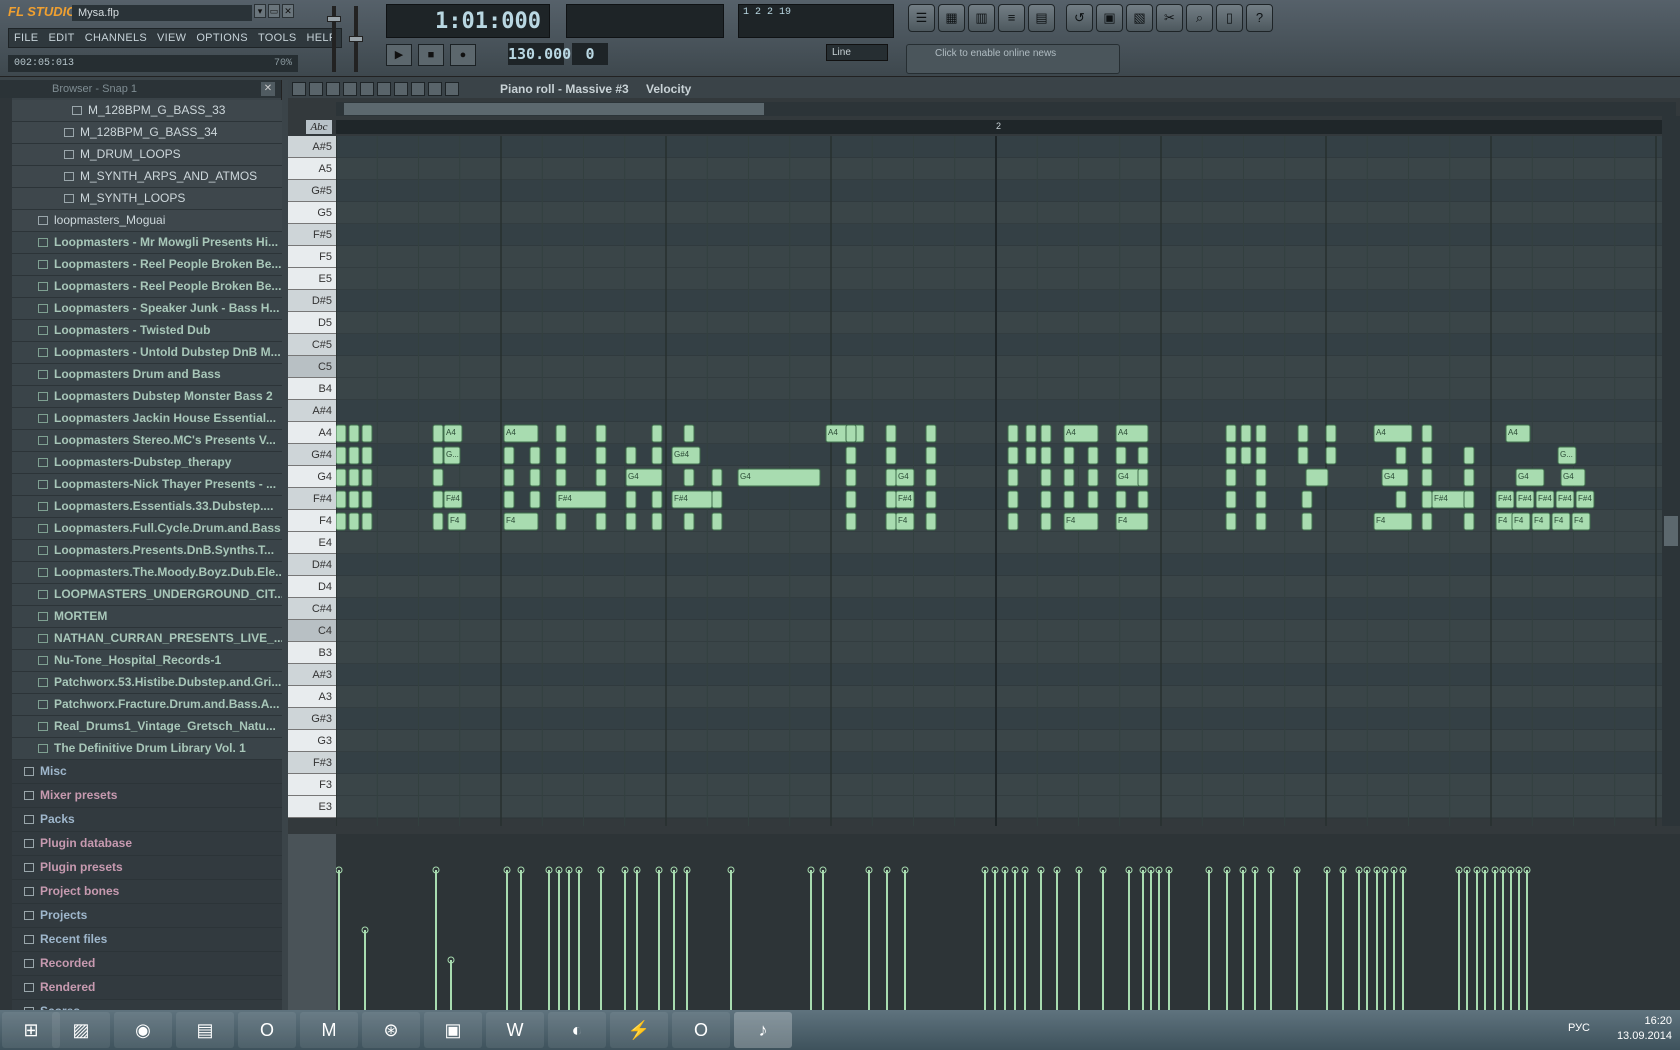 Image resolution: width=1680 pixels, height=1050 pixels. I want to click on piano-key: D#4, so click(312, 565).